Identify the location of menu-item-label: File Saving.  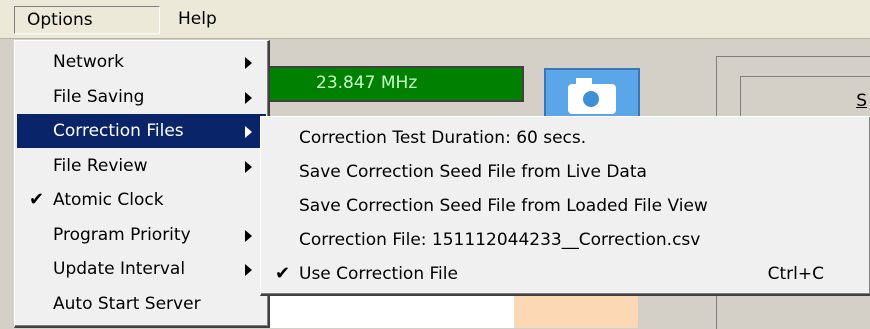
(99, 96).